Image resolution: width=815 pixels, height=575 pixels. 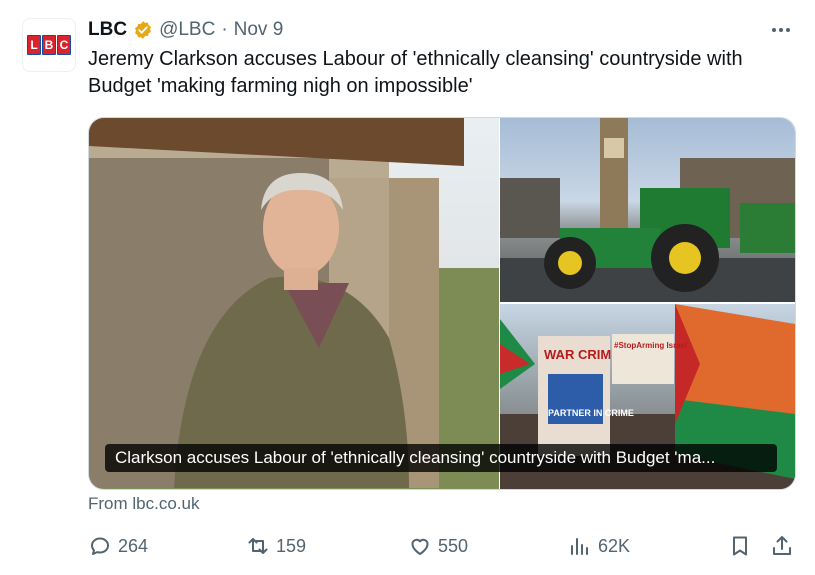 I want to click on views-icon, so click(x=579, y=546).